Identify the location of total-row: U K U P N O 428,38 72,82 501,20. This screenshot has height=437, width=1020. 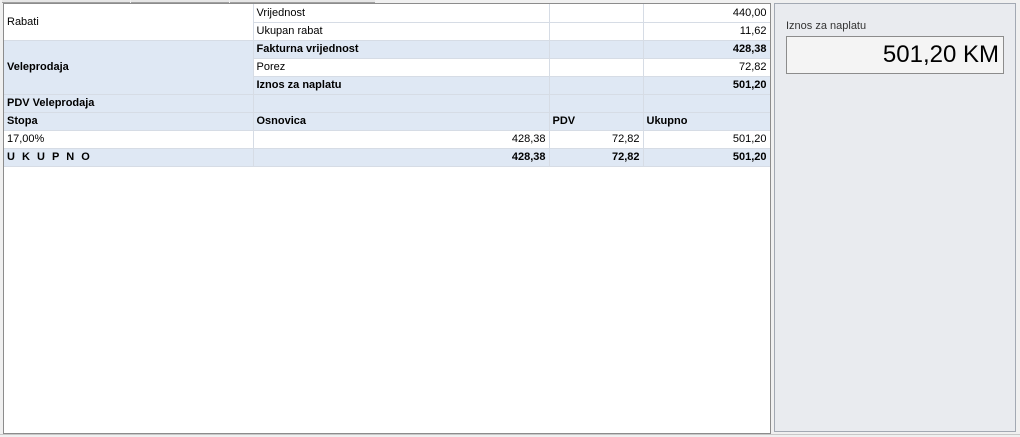
(387, 157).